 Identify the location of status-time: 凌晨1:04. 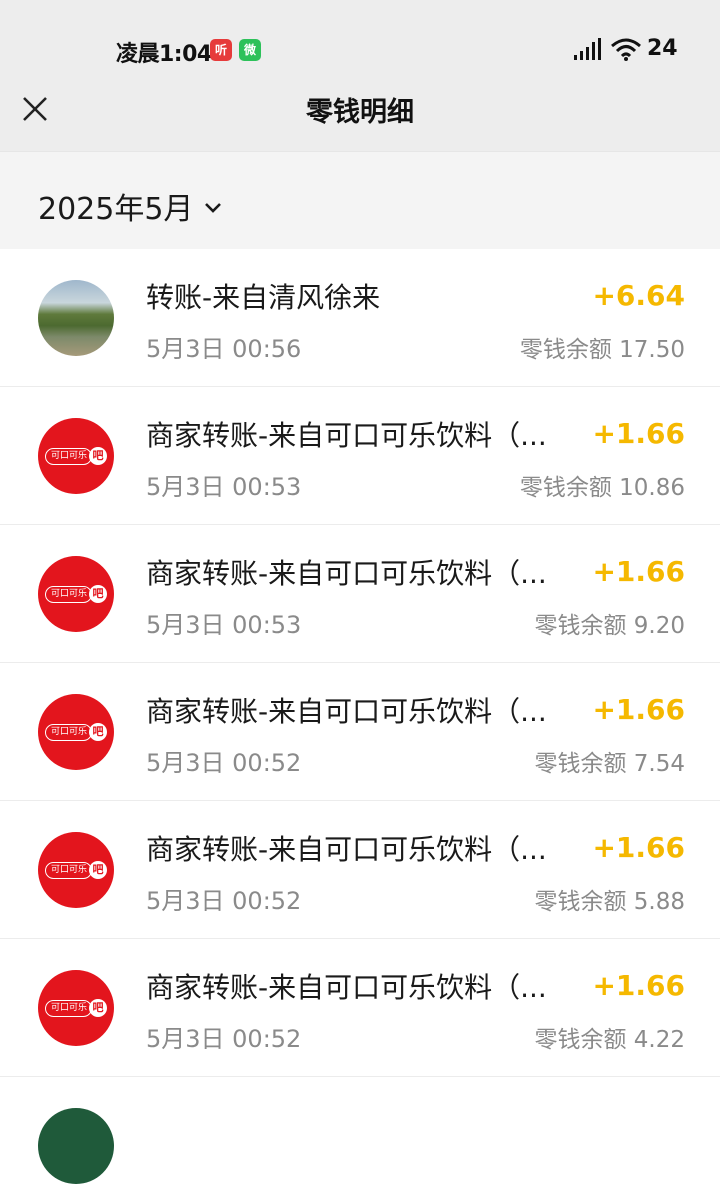
(164, 54).